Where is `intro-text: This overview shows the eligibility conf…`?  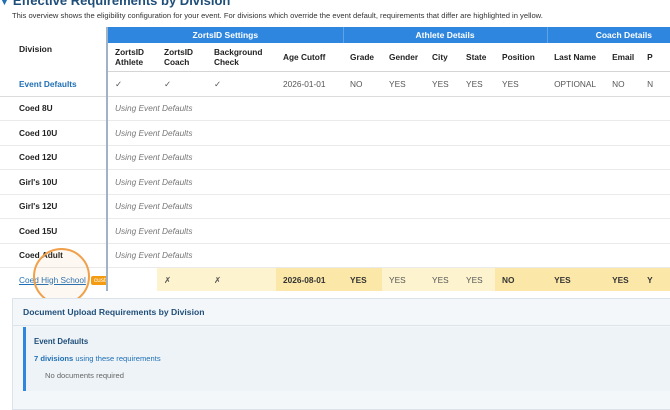 intro-text: This overview shows the eligibility conf… is located at coordinates (277, 15).